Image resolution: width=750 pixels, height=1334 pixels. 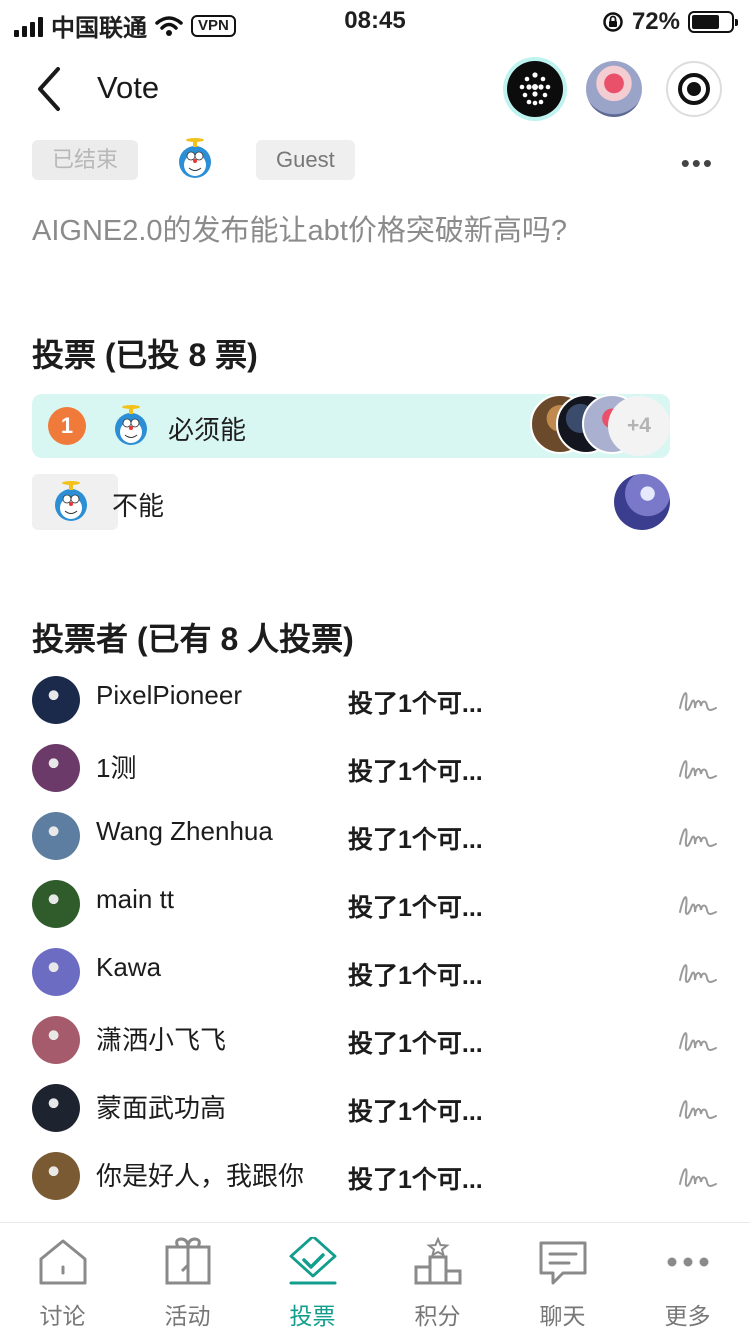 I want to click on tab-label: 聊天, so click(x=562, y=1316).